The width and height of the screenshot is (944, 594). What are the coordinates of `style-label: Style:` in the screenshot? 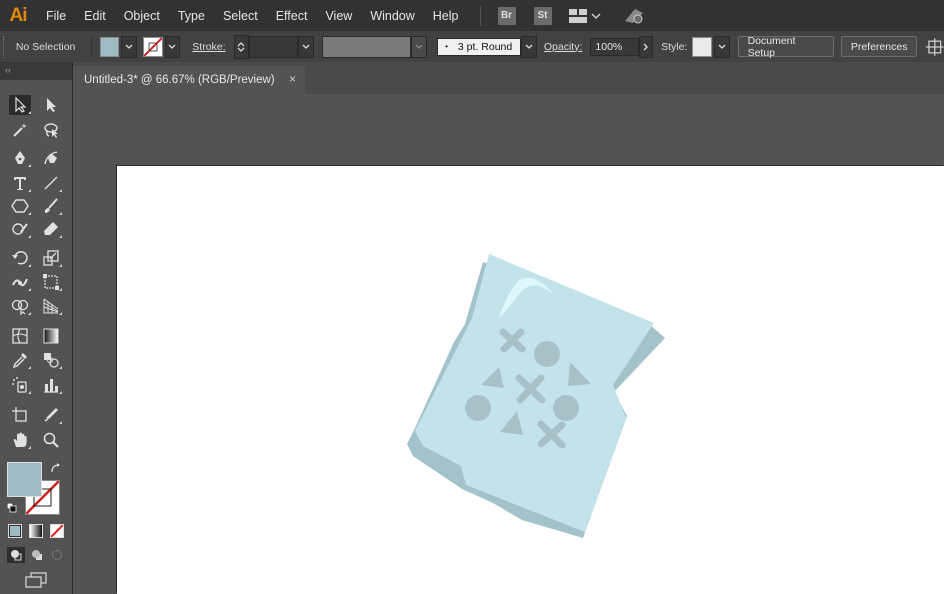 It's located at (674, 46).